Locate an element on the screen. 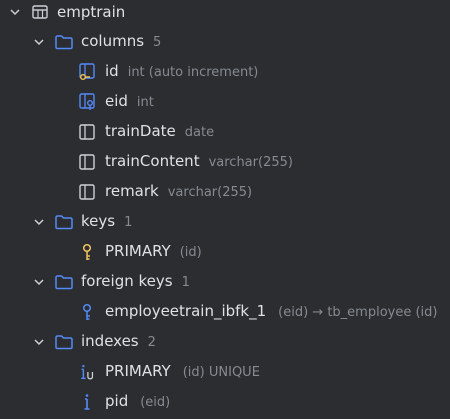  column-type: int is located at coordinates (145, 102).